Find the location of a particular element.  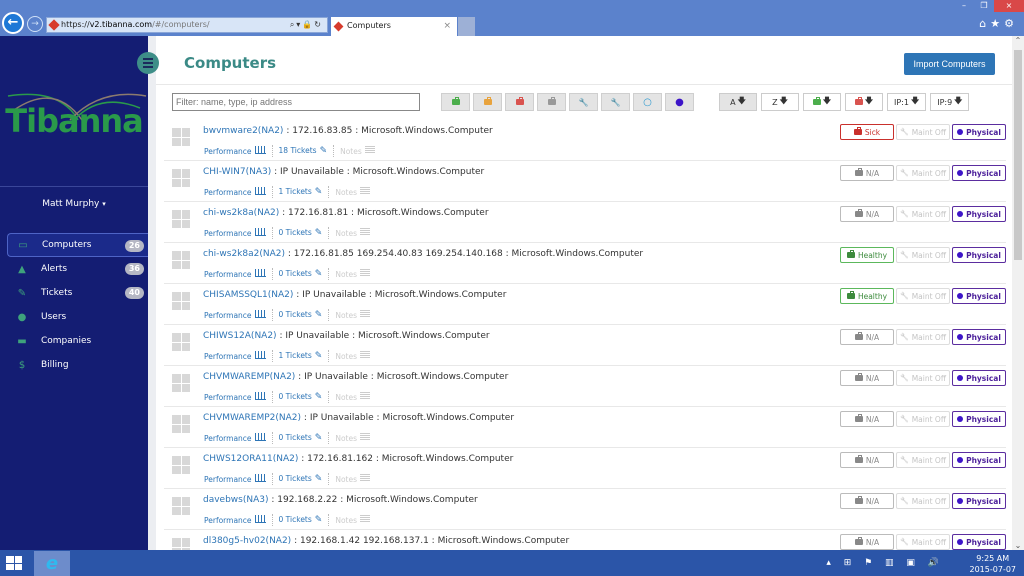

system-tray-icons: ▴ ⊞ ⚑ ▥ ▣ 🔊 is located at coordinates (885, 563).